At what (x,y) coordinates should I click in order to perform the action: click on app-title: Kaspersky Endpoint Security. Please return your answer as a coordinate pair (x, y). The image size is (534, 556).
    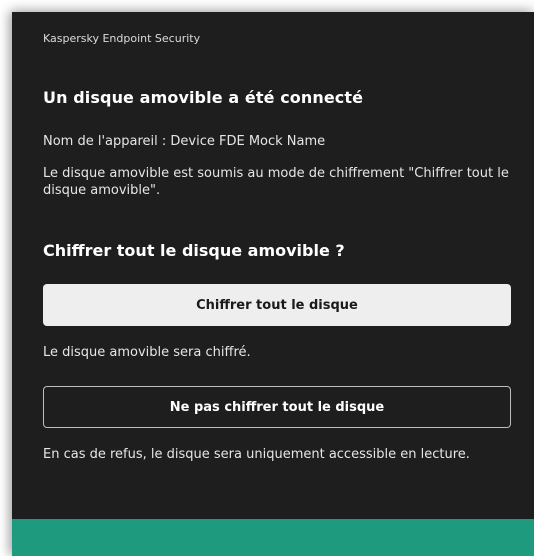
    Looking at the image, I should click on (122, 38).